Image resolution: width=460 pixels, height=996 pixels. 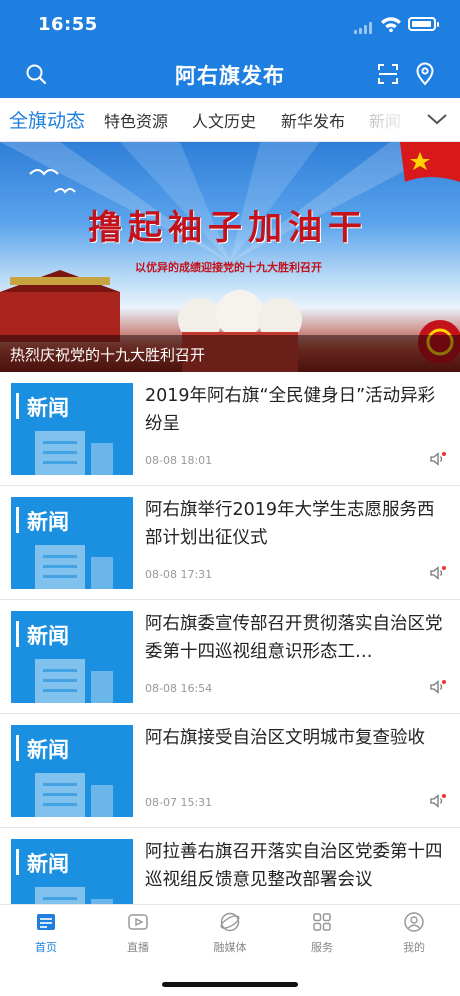 I want to click on tab-renwen: 人文历史, so click(x=224, y=120).